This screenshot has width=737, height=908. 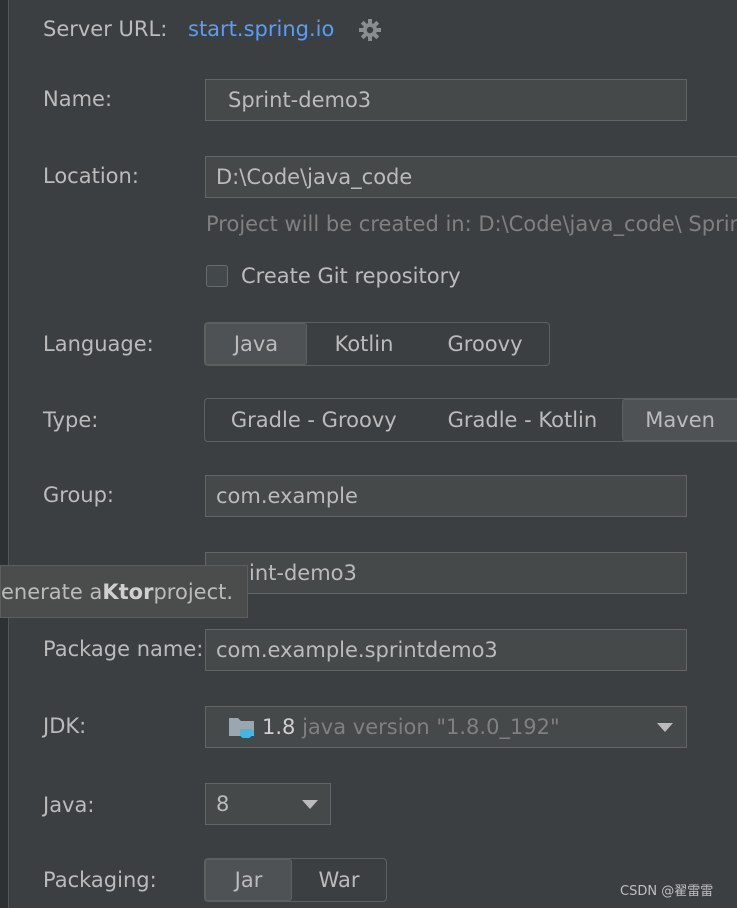 What do you see at coordinates (4, 454) in the screenshot?
I see `left-panel-edge` at bounding box center [4, 454].